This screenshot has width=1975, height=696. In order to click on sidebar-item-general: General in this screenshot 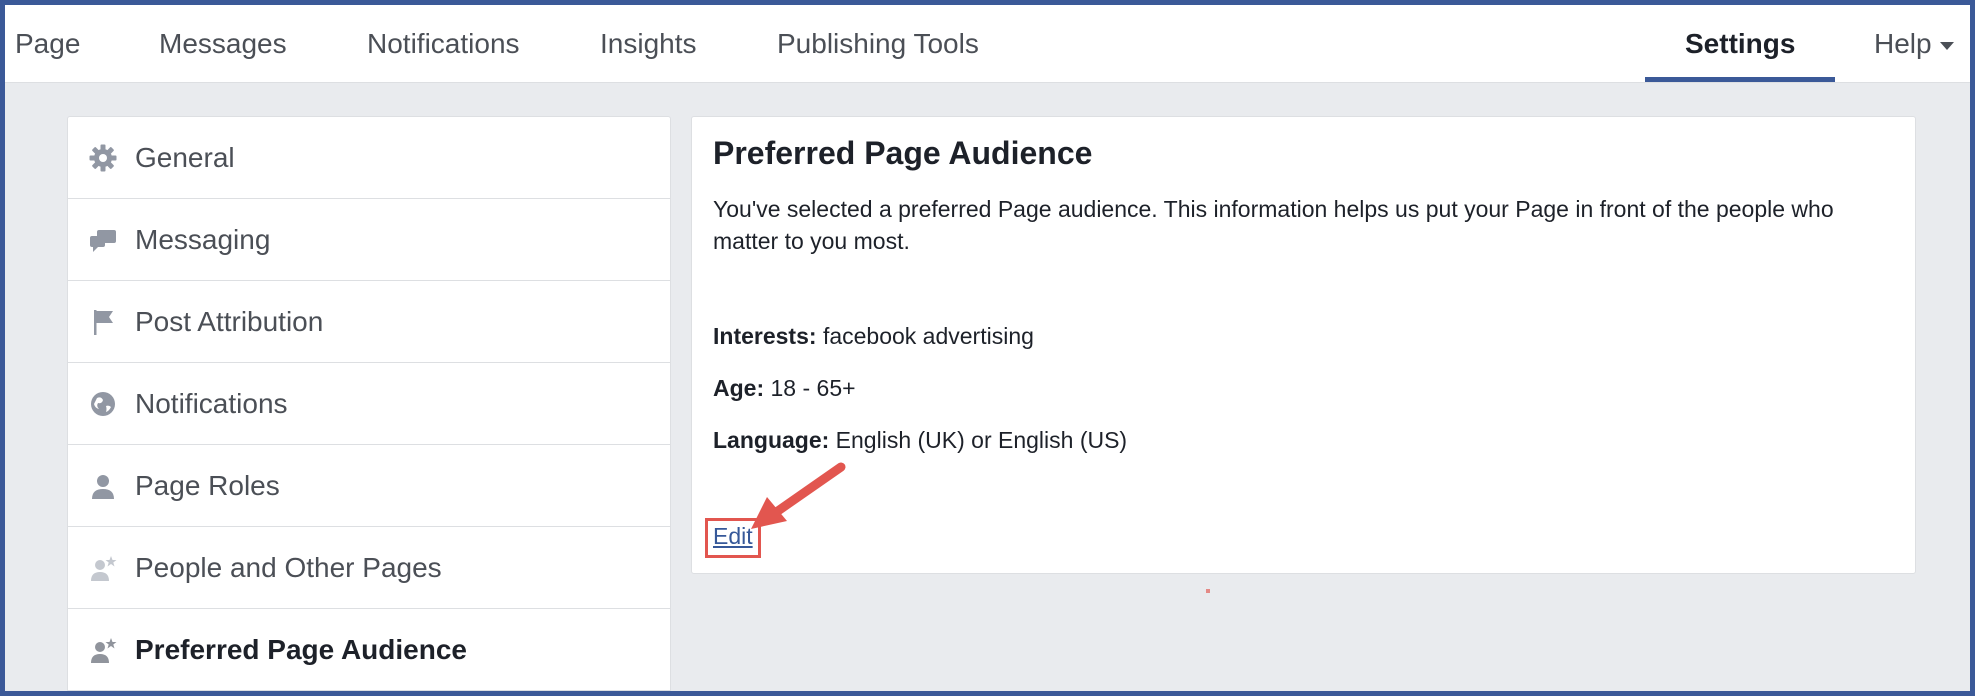, I will do `click(369, 158)`.